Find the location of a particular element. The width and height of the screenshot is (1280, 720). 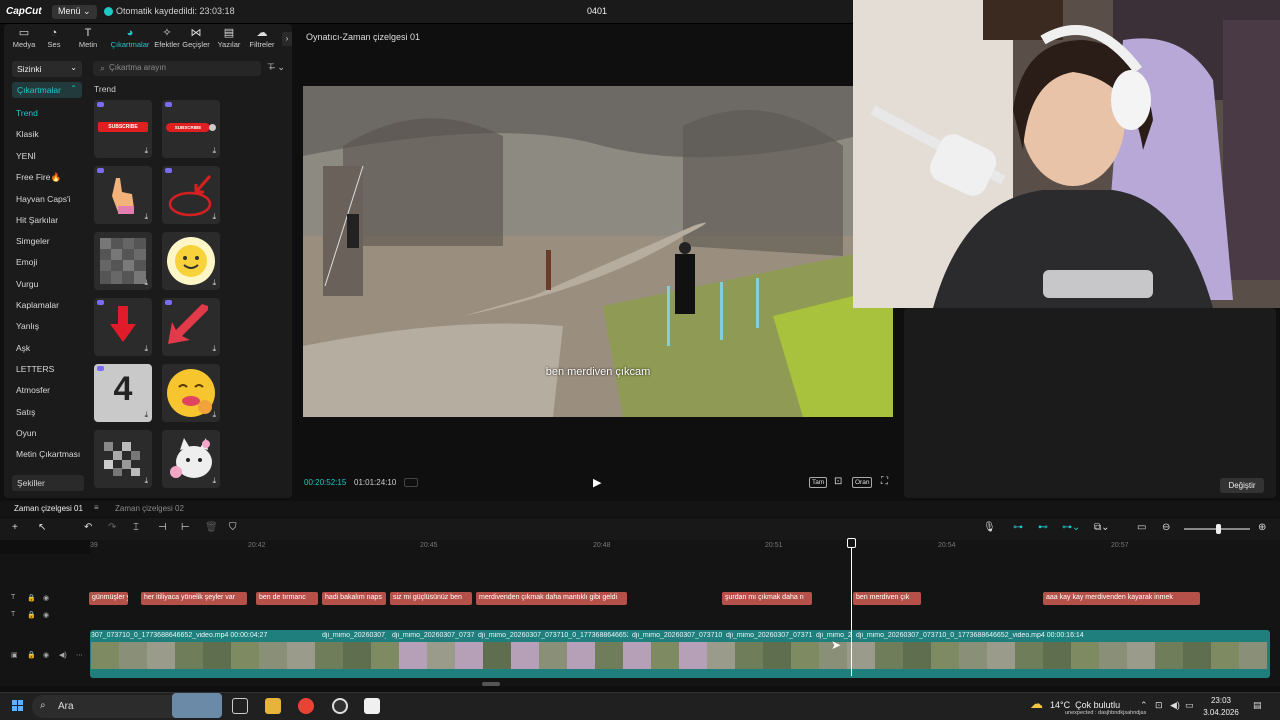

category-overlays: Kaplamalar is located at coordinates (37, 305).